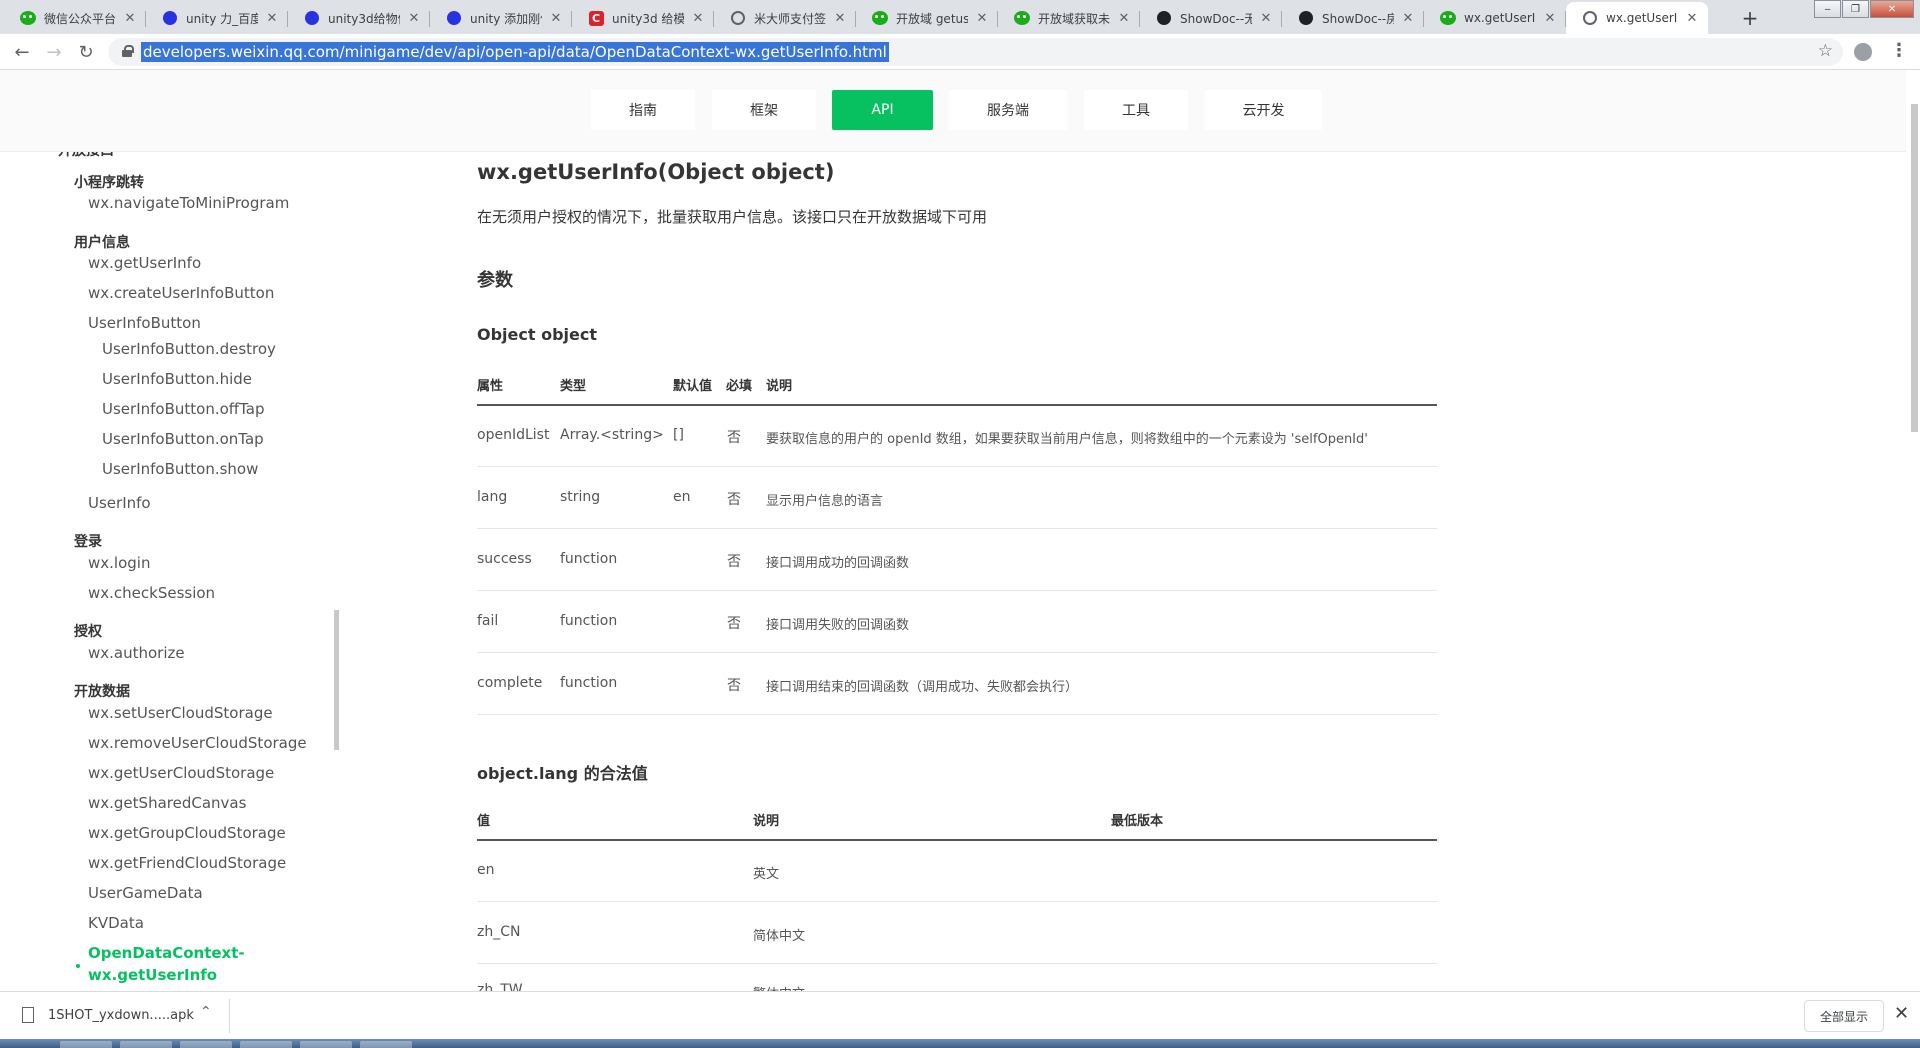 The image size is (1920, 1048). Describe the element at coordinates (838, 563) in the screenshot. I see `table-cell: 接口调用成功的回调函数` at that location.